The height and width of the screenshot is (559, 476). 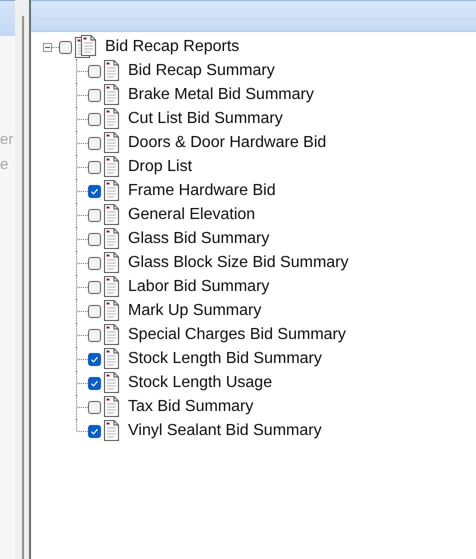 I want to click on tree-item: Glass Block Size Bid Summary, so click(x=238, y=263).